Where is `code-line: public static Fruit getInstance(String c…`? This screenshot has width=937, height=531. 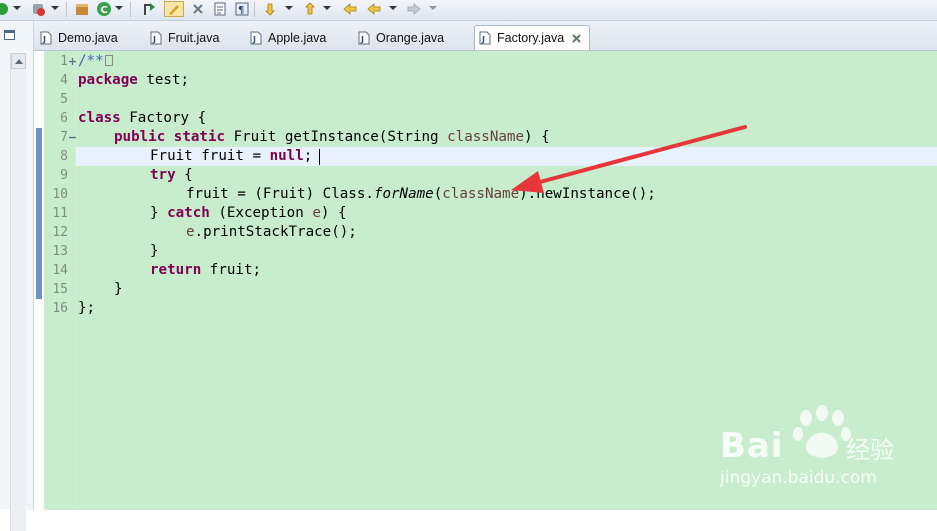 code-line: public static Fruit getInstance(String c… is located at coordinates (332, 137).